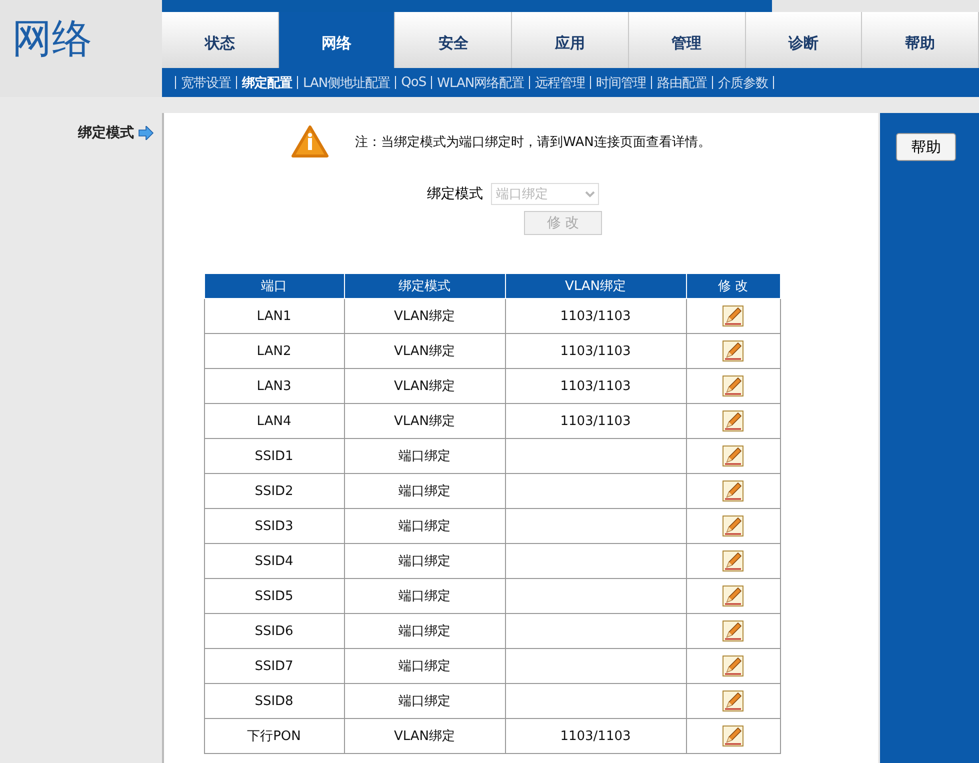  What do you see at coordinates (621, 83) in the screenshot?
I see `subnav-link: 时间管理` at bounding box center [621, 83].